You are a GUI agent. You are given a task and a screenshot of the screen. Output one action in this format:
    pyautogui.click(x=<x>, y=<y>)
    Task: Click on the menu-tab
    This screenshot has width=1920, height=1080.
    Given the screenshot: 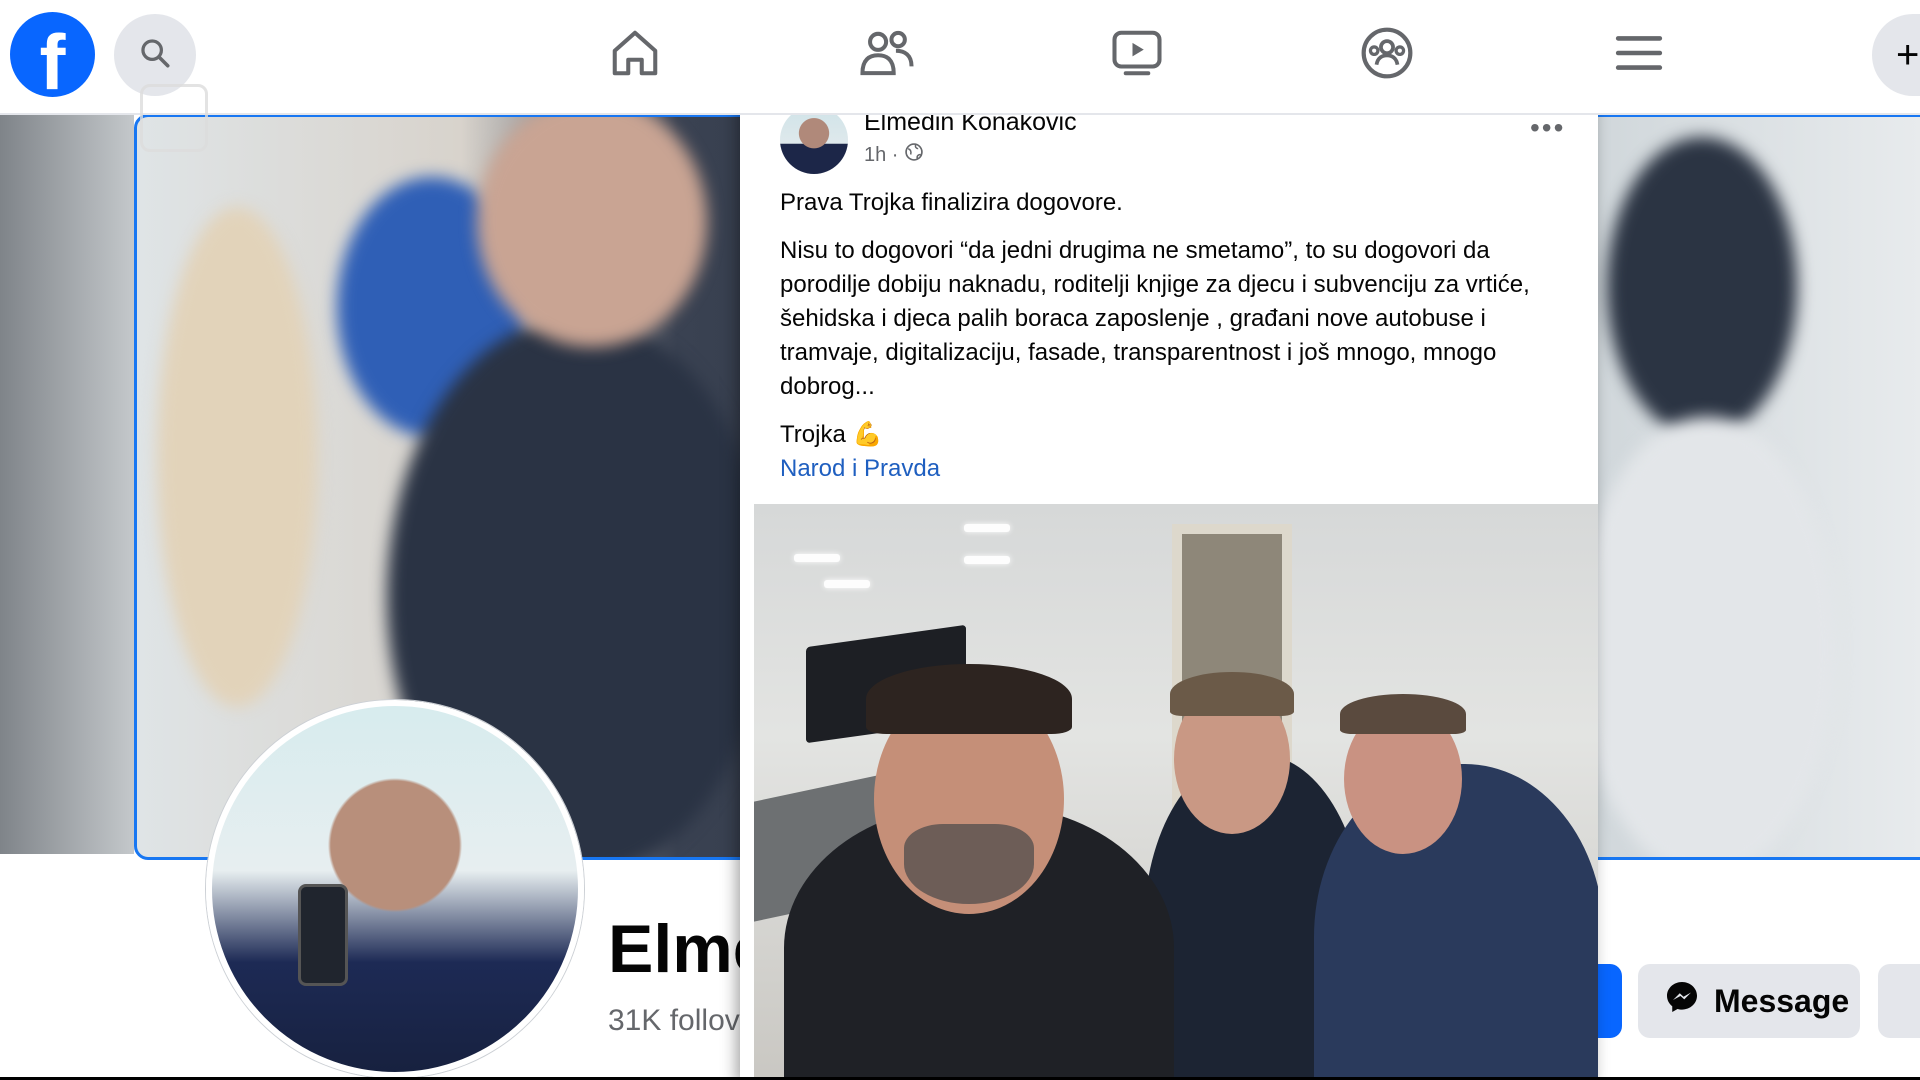 What is the action you would take?
    pyautogui.click(x=1639, y=55)
    